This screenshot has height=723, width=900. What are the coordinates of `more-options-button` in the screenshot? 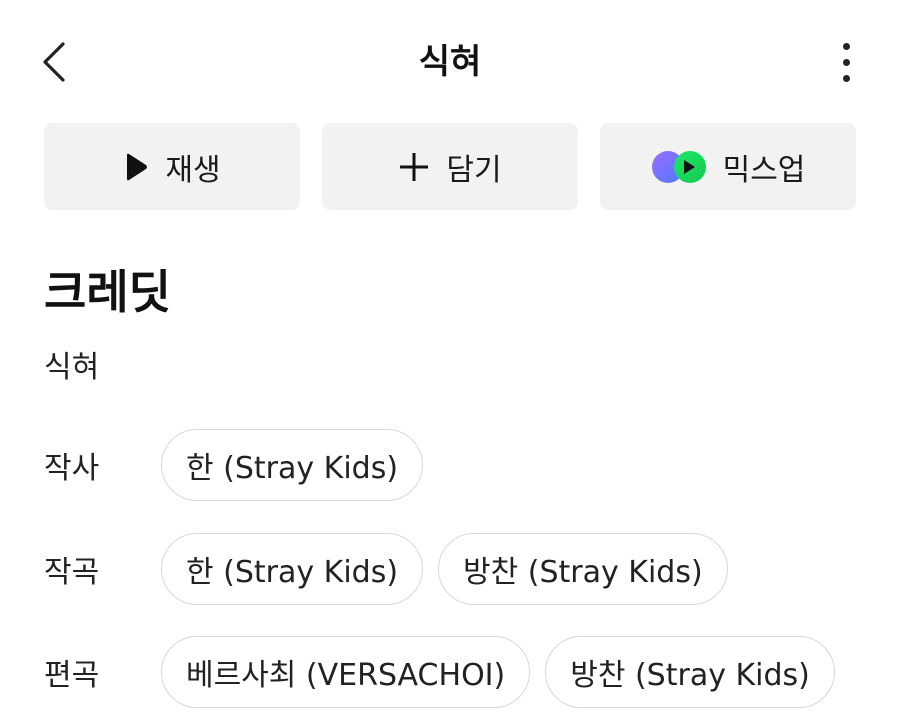 It's located at (846, 62).